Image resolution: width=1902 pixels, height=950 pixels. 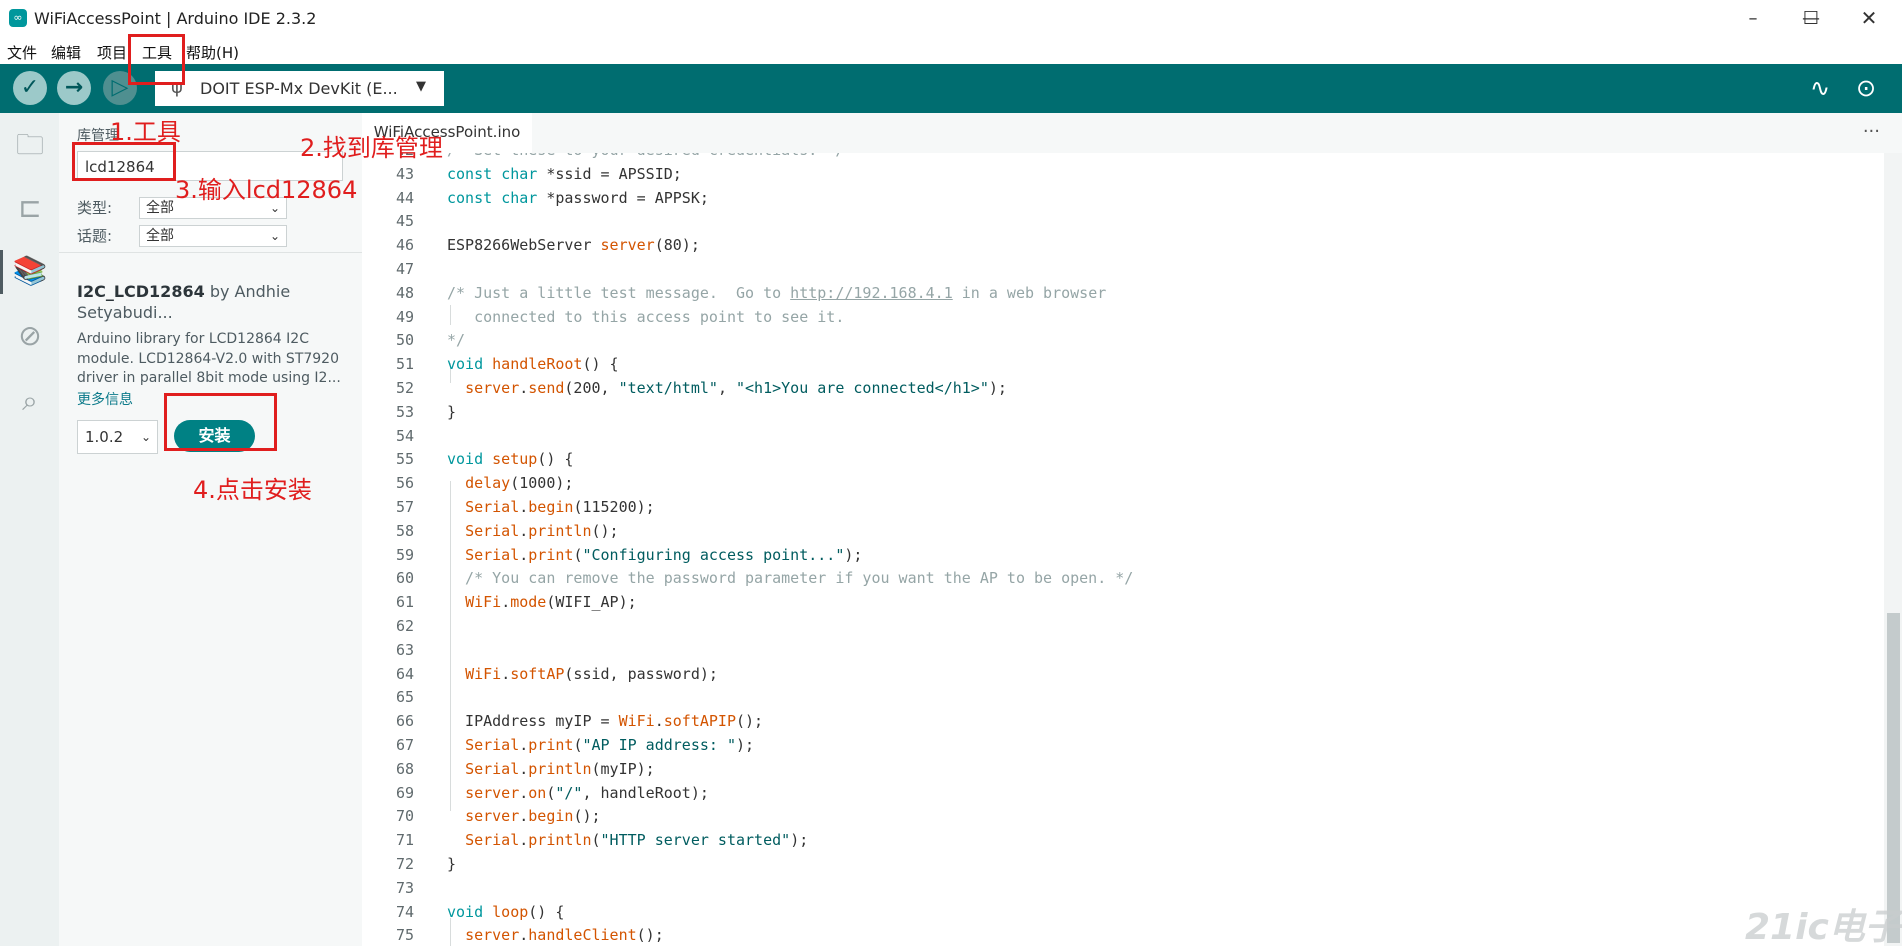 What do you see at coordinates (1823, 927) in the screenshot?
I see `watermark: 21ic电子网` at bounding box center [1823, 927].